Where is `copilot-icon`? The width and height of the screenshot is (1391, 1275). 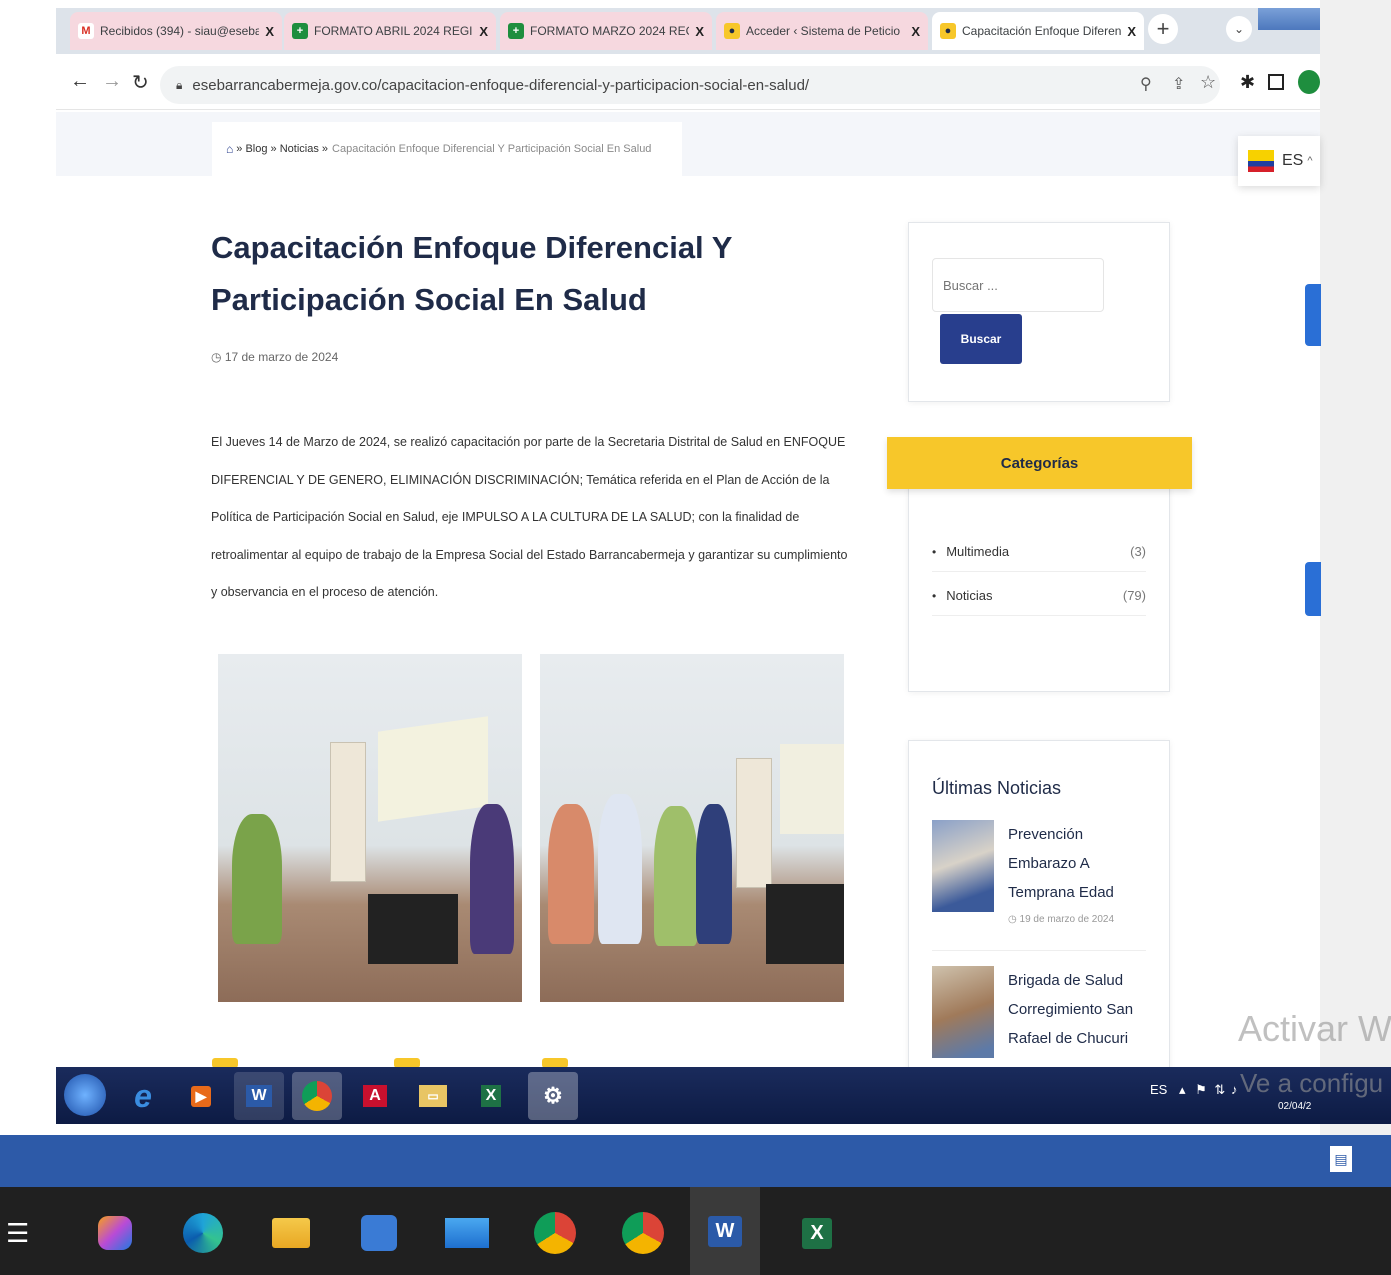 copilot-icon is located at coordinates (115, 1233).